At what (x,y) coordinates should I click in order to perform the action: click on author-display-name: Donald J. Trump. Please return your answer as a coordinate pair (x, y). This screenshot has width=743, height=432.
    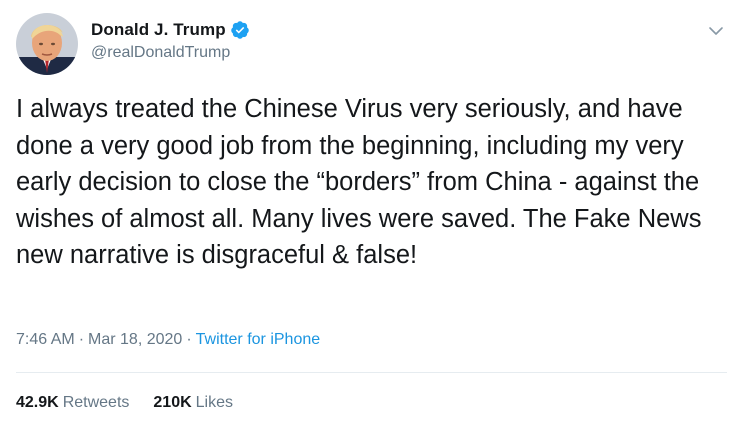
    Looking at the image, I should click on (158, 30).